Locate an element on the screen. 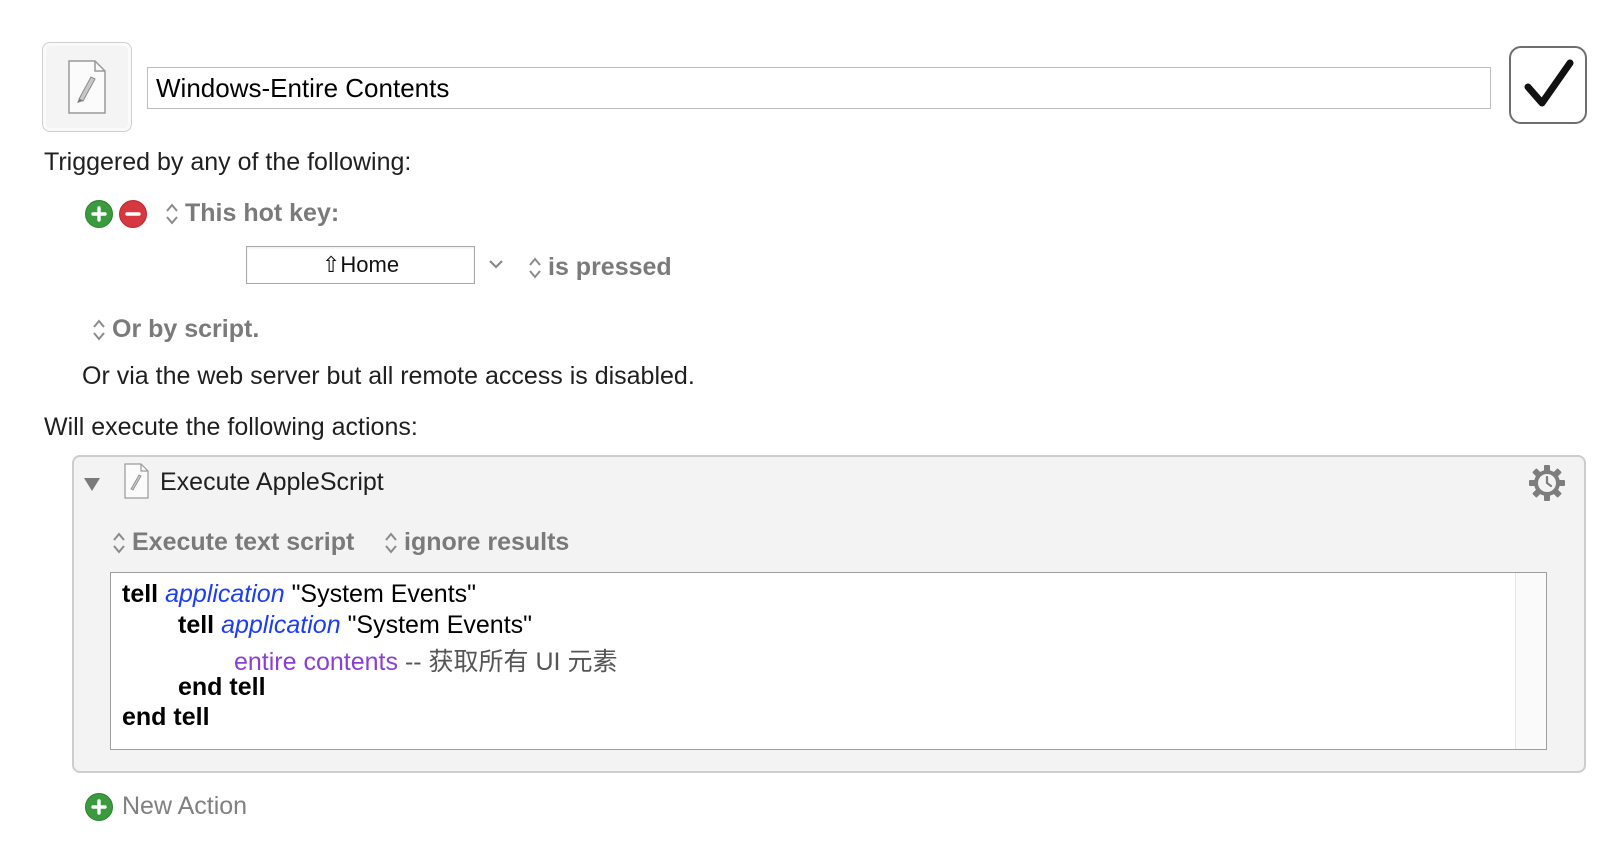 This screenshot has height=858, width=1618. script-trigger-popup: Or by script. is located at coordinates (175, 329).